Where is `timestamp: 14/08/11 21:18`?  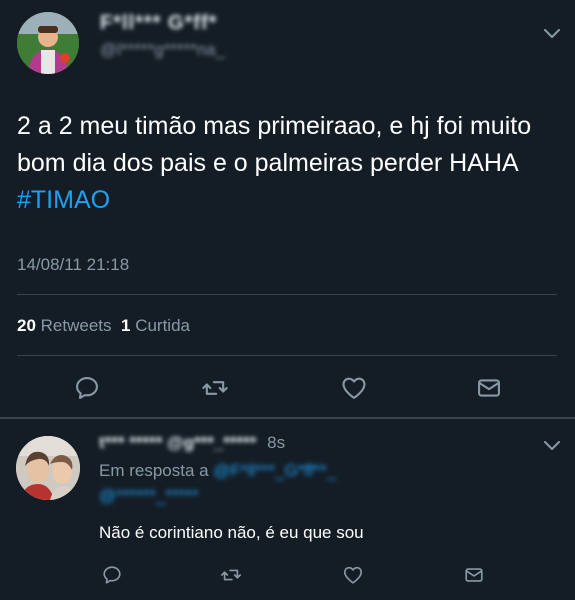
timestamp: 14/08/11 21:18 is located at coordinates (73, 265).